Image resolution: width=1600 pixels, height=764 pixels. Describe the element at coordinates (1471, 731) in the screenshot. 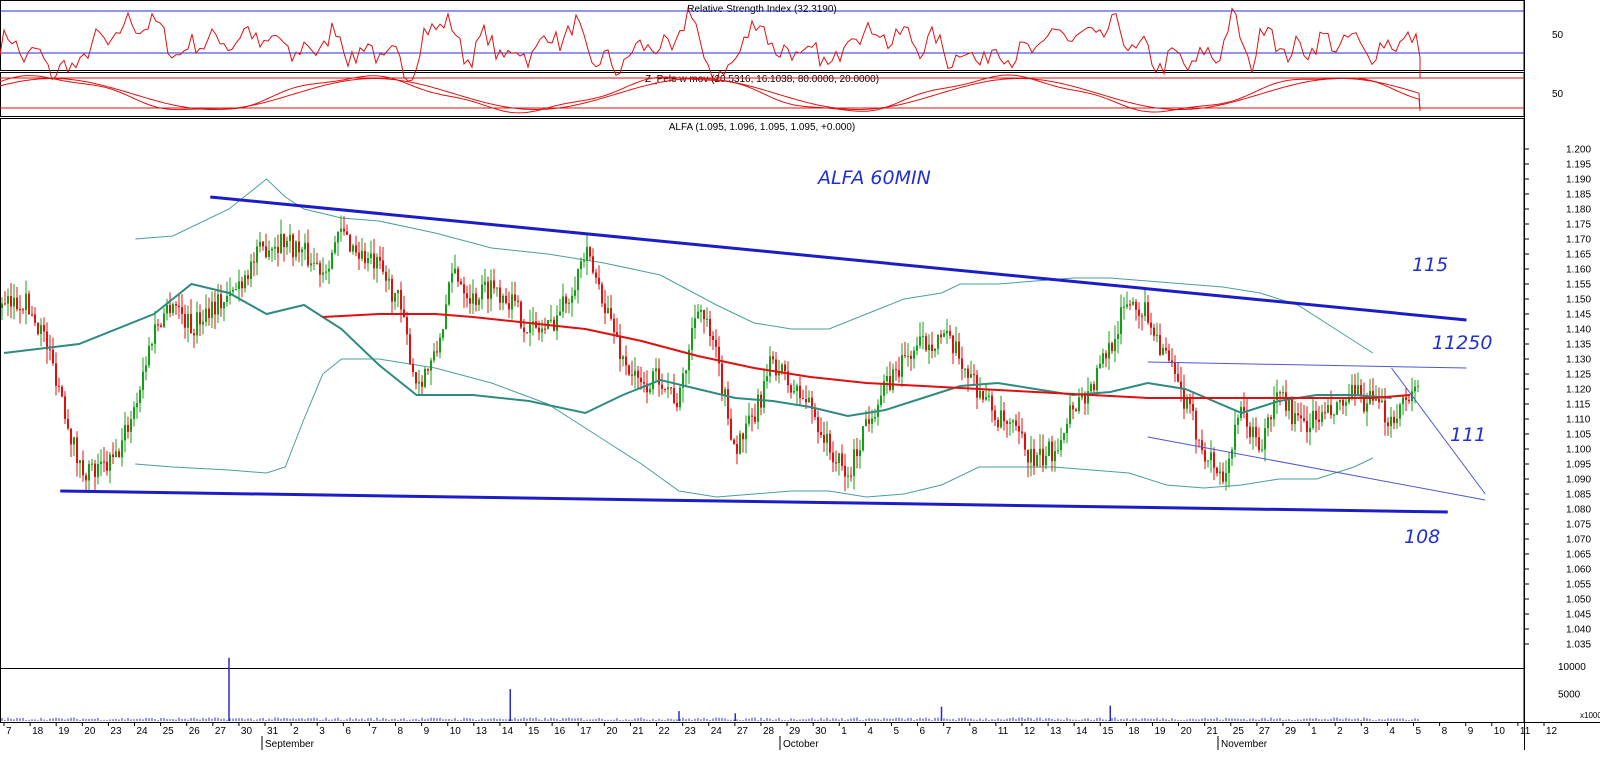

I see `day-label: 9` at that location.